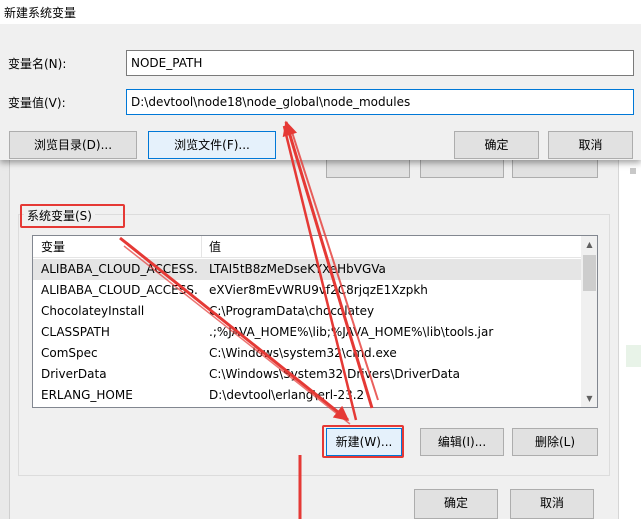 Image resolution: width=641 pixels, height=519 pixels. I want to click on arrow-to-new-button, so click(234, 329).